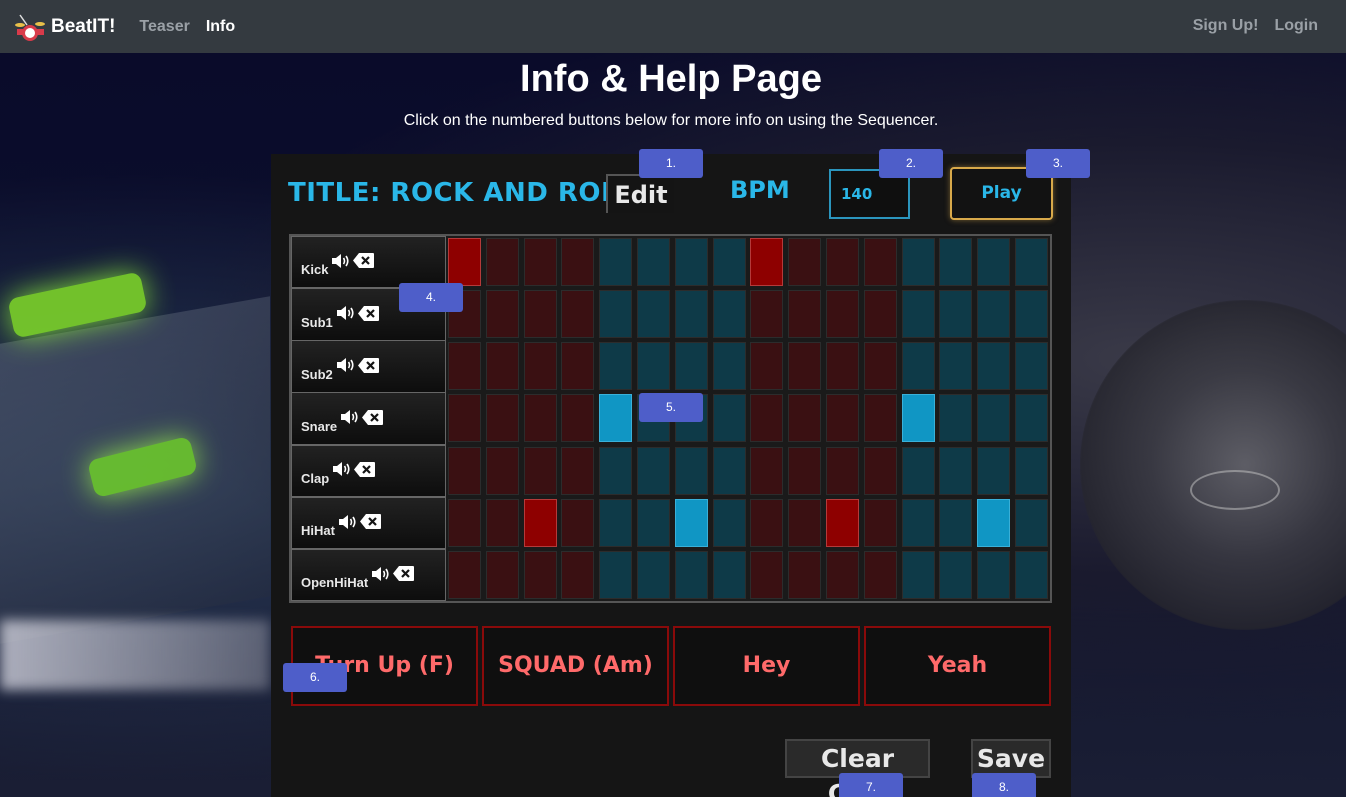 Image resolution: width=1346 pixels, height=797 pixels. I want to click on nav-teaser: Teaser, so click(164, 27).